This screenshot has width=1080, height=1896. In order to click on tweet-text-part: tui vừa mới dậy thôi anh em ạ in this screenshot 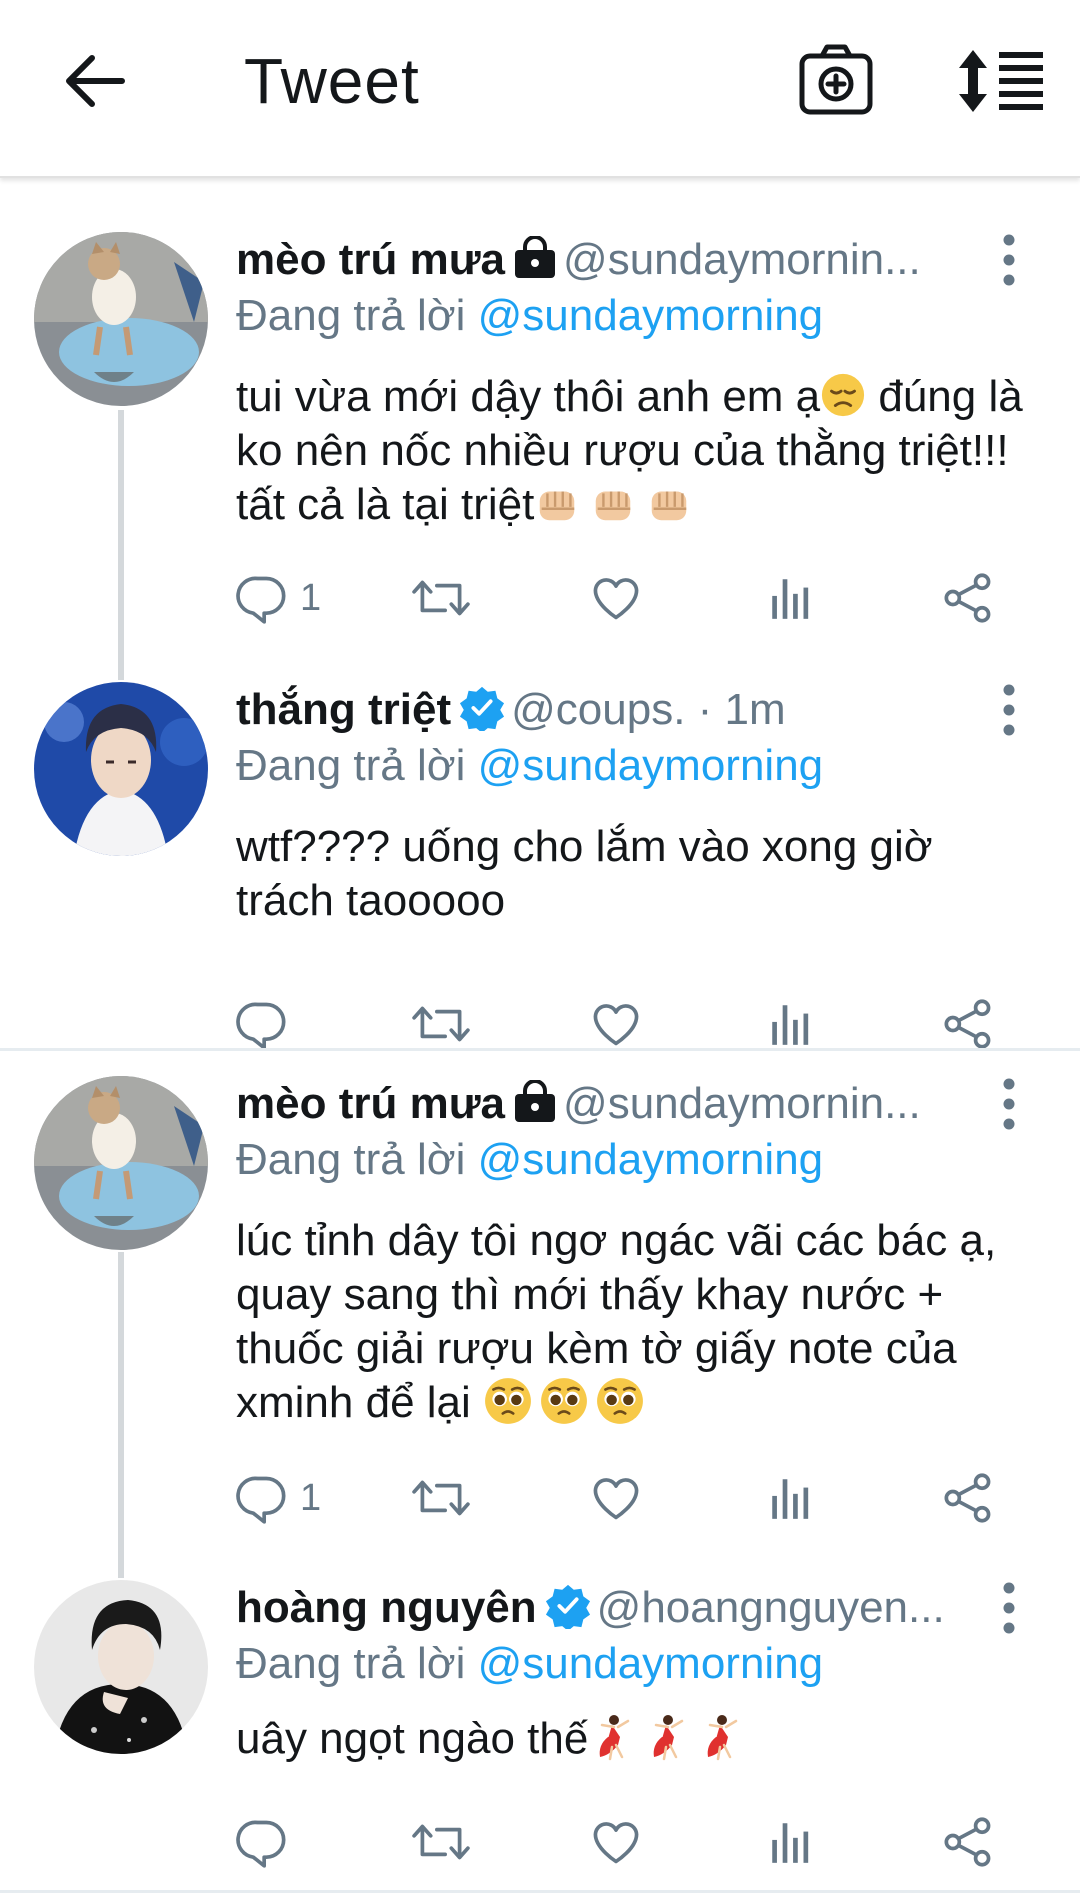, I will do `click(528, 396)`.